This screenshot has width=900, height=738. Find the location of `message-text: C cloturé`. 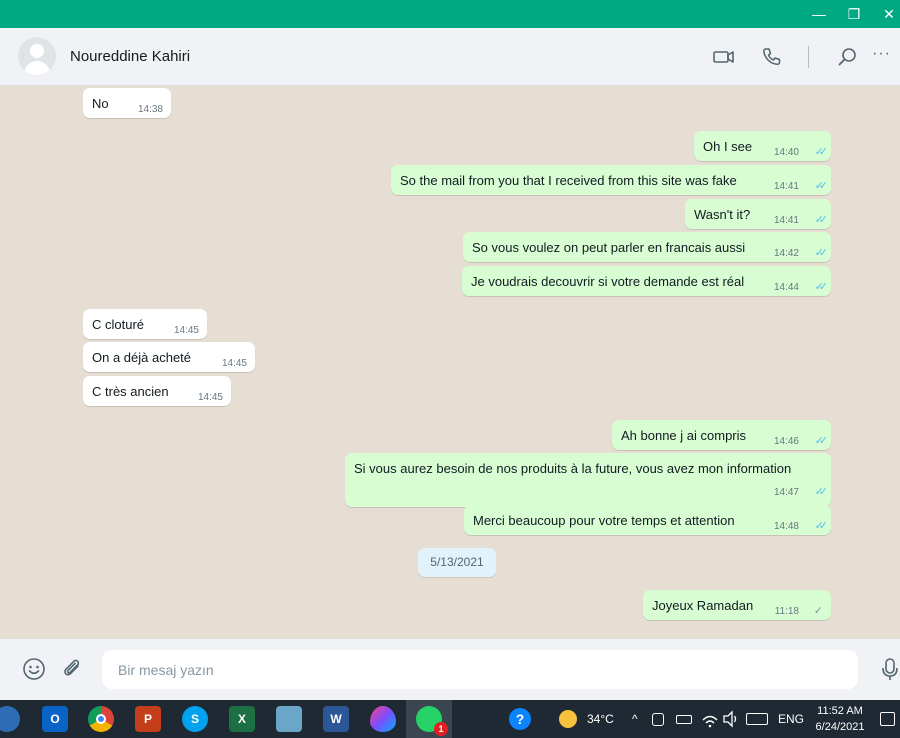

message-text: C cloturé is located at coordinates (118, 324).